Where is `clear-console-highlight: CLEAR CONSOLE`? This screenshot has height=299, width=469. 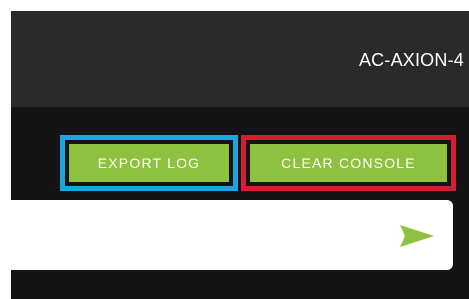
clear-console-highlight: CLEAR CONSOLE is located at coordinates (348, 163).